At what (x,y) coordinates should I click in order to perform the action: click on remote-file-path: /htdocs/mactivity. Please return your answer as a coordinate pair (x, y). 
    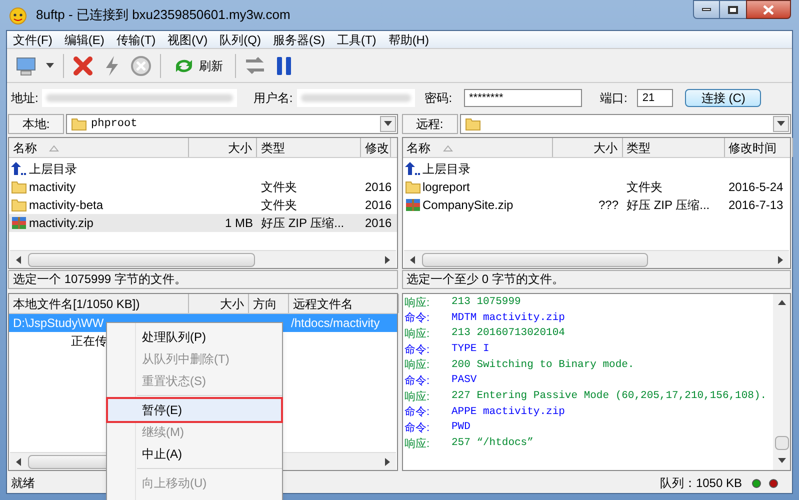
    Looking at the image, I should click on (335, 323).